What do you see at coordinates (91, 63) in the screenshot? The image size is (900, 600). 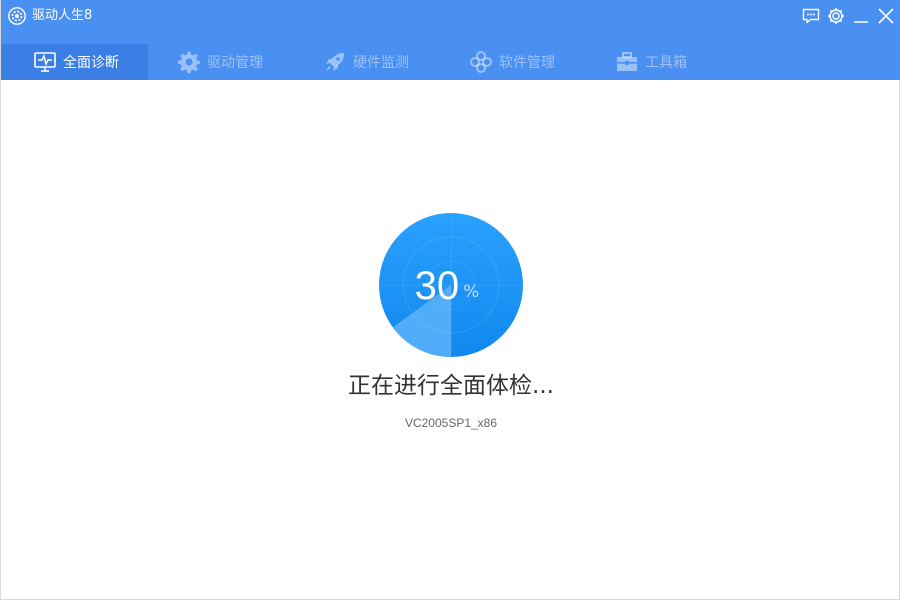 I see `tab-label: 全面诊断` at bounding box center [91, 63].